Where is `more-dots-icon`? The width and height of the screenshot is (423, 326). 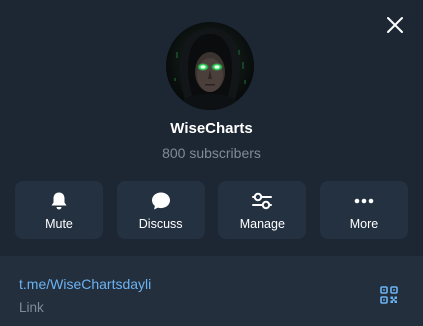
more-dots-icon is located at coordinates (364, 201).